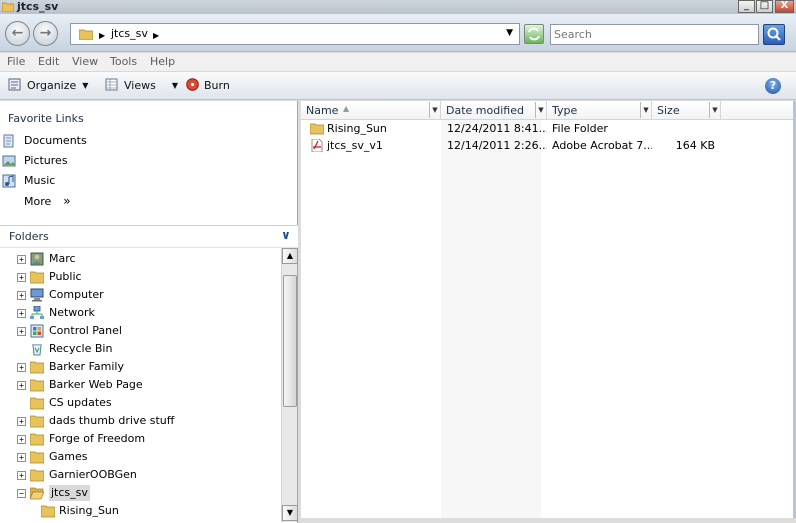 The image size is (796, 523). I want to click on folder-tree-item: + GarnierOOBGen, so click(140, 475).